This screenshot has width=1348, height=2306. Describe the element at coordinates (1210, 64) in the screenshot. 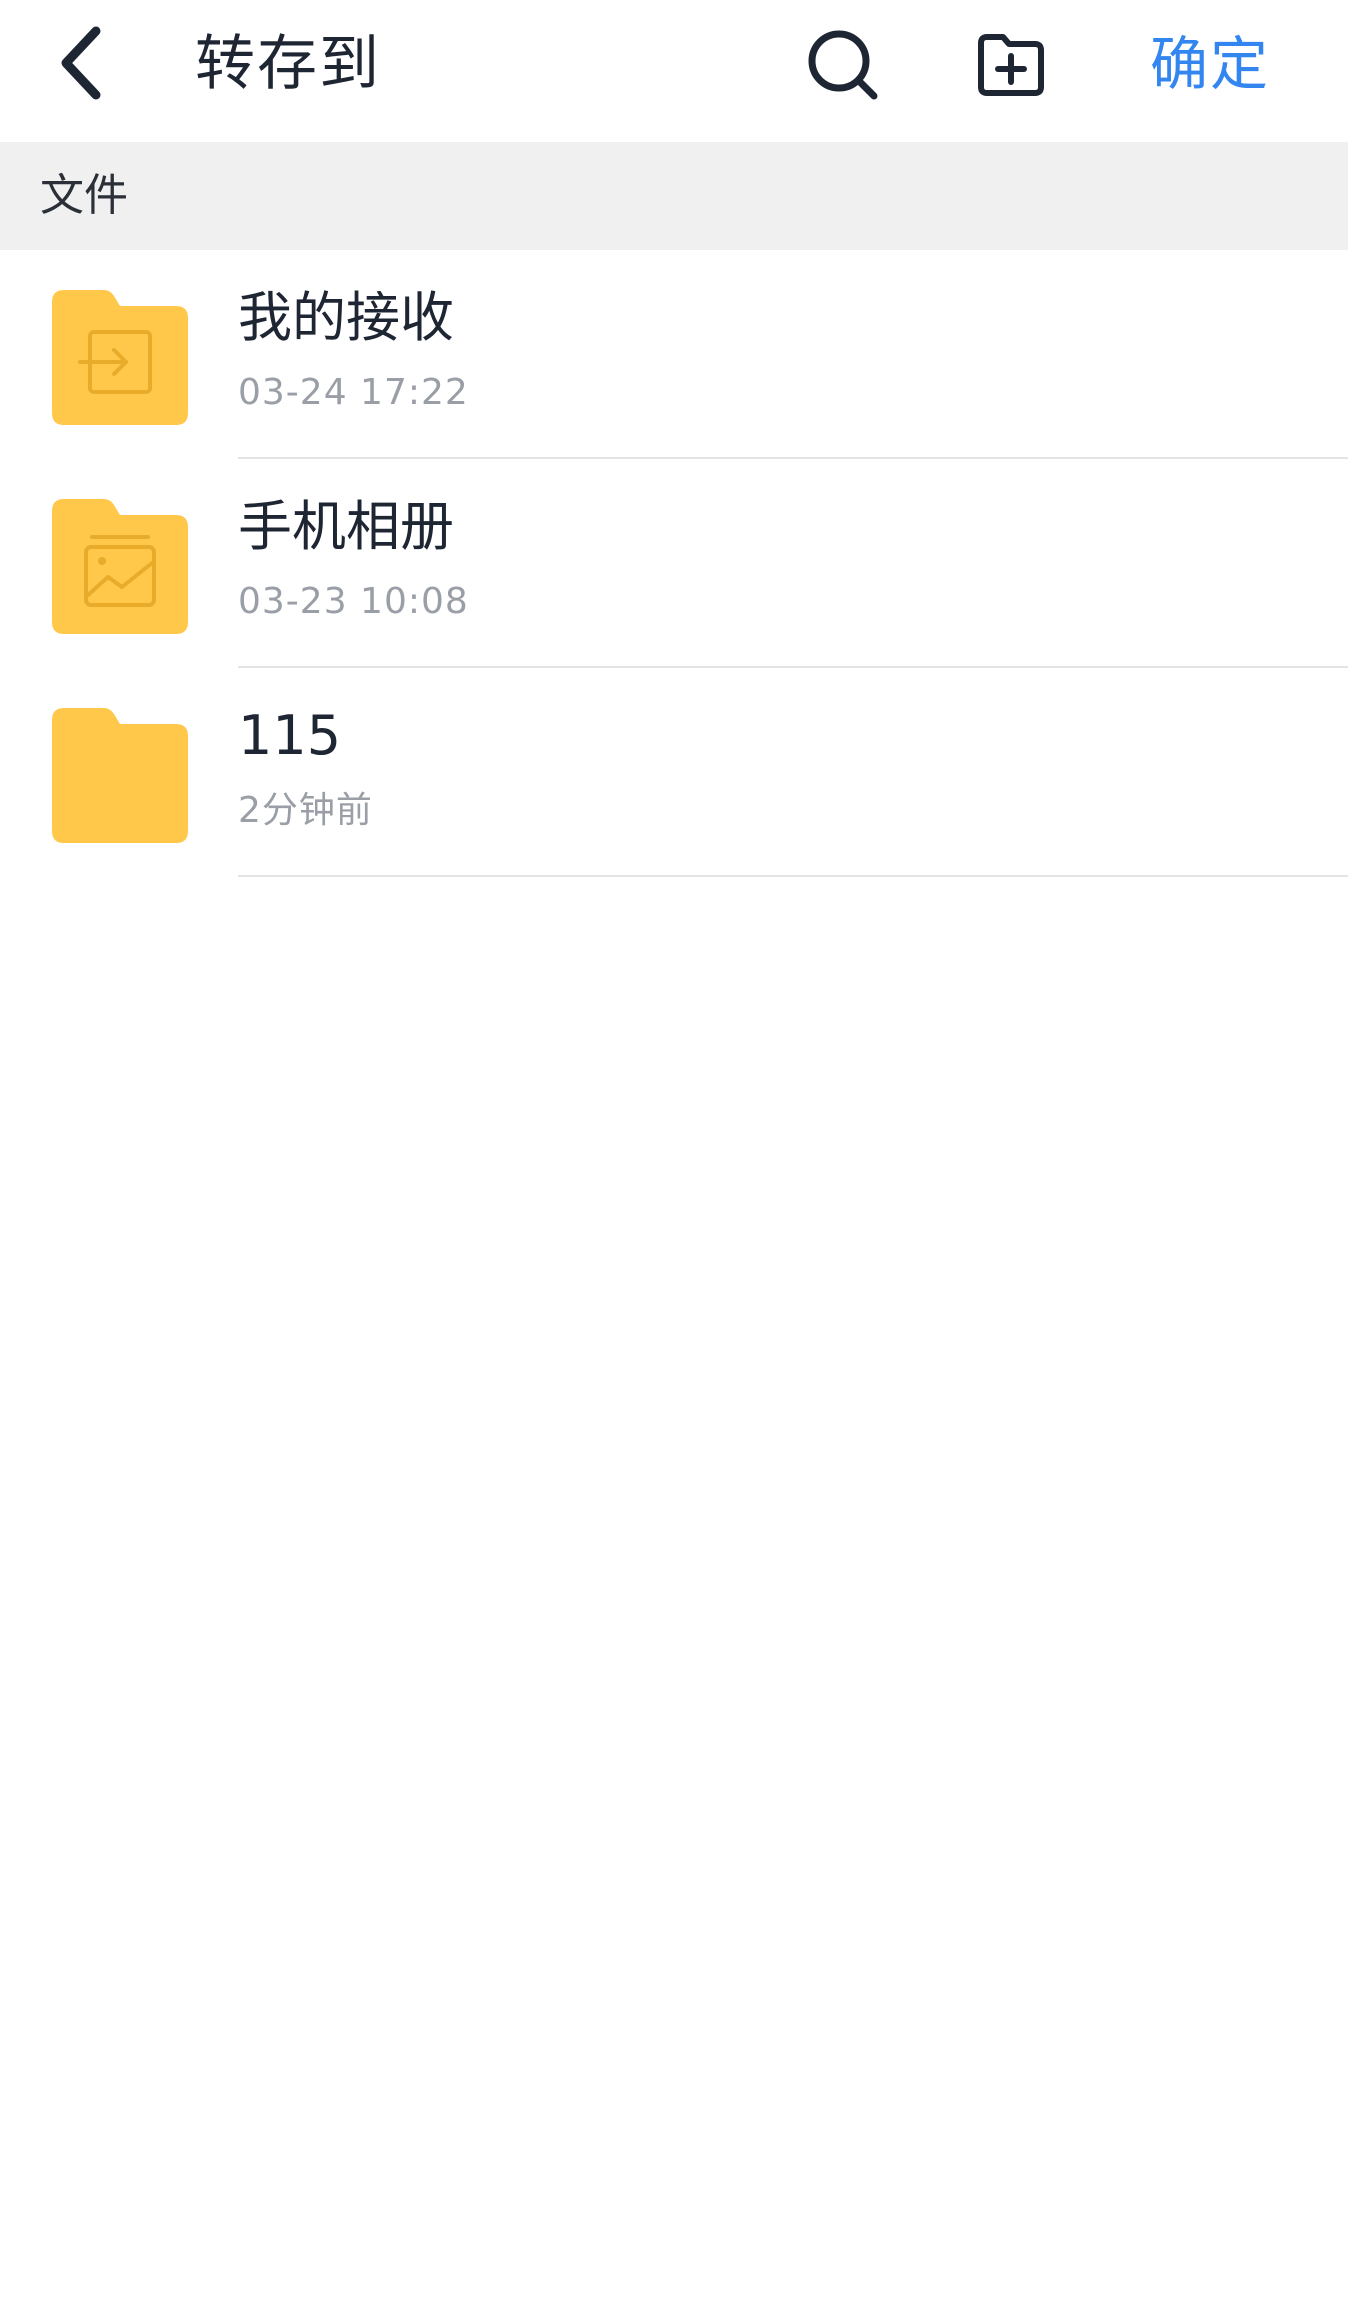

I see `confirm-button: 确定` at that location.